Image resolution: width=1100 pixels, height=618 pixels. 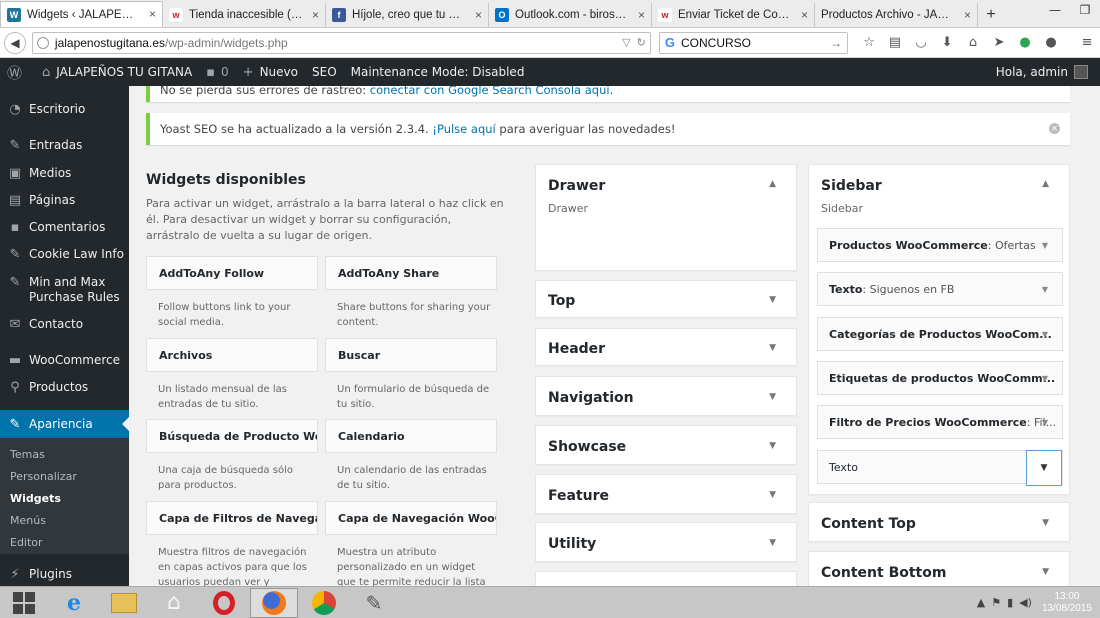 What do you see at coordinates (64, 574) in the screenshot?
I see `menu-item-plugins: ⚡ Plugins` at bounding box center [64, 574].